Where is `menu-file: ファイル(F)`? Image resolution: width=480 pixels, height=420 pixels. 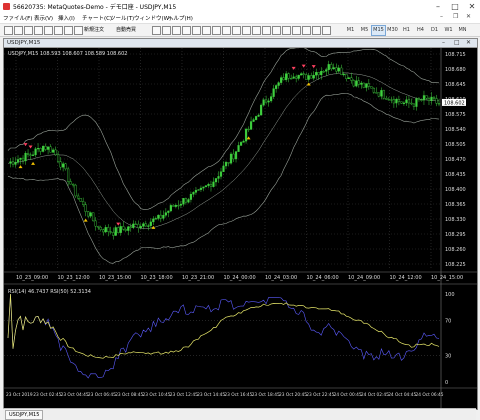 menu-file: ファイル(F) is located at coordinates (17, 18).